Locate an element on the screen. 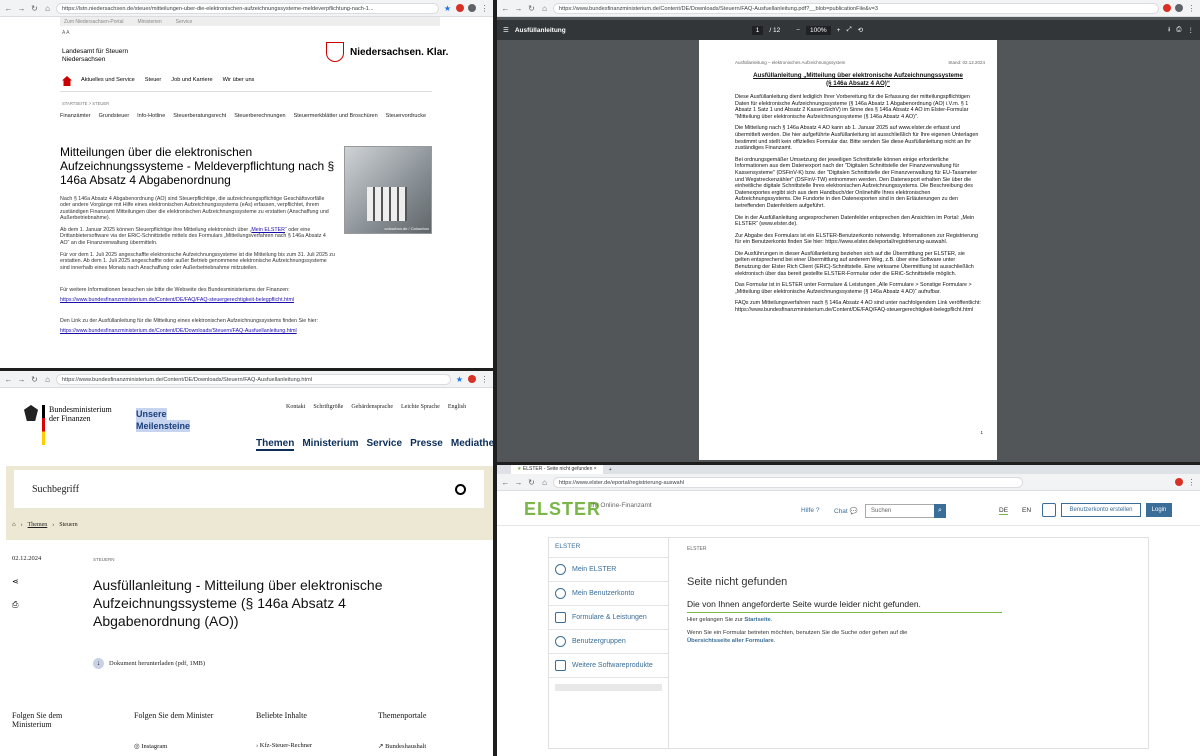 This screenshot has width=1200, height=756. create-account-button: Benutzerkonto erstellen is located at coordinates (1101, 510).